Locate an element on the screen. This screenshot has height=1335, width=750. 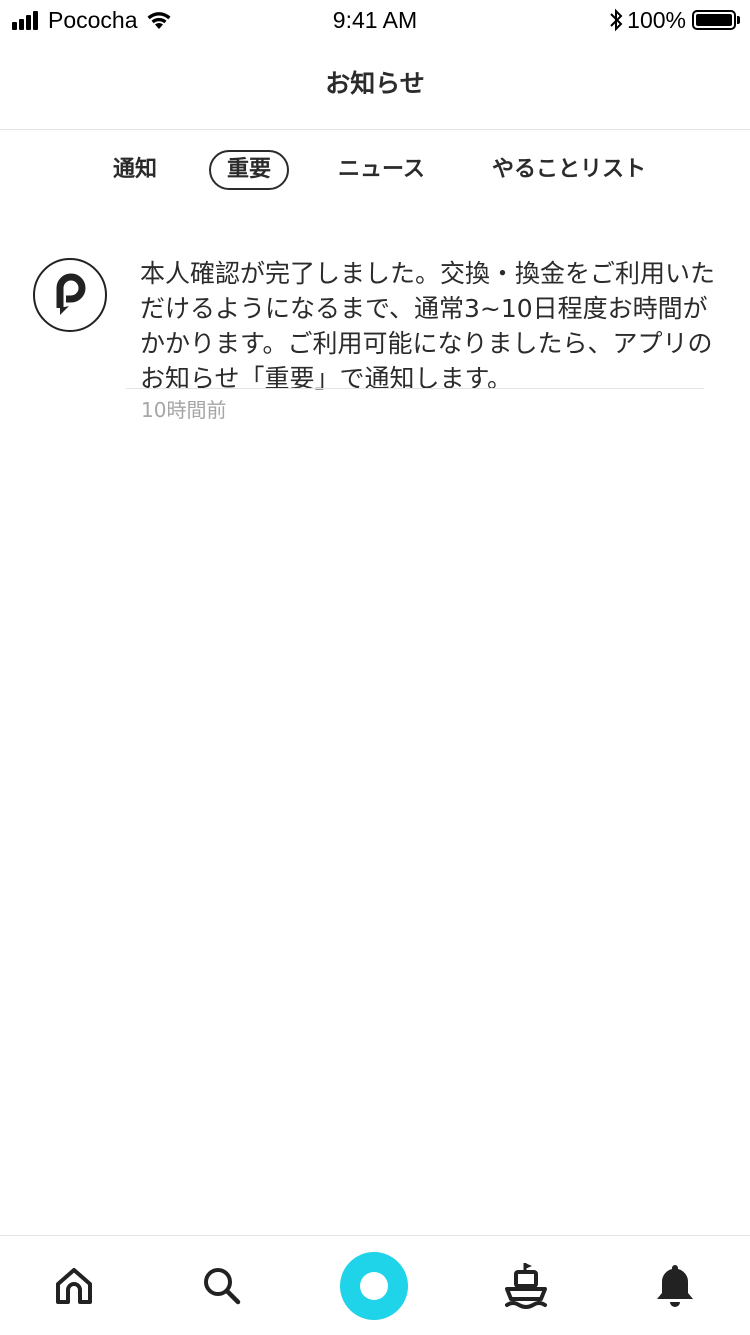
ship-tab is located at coordinates (526, 1285).